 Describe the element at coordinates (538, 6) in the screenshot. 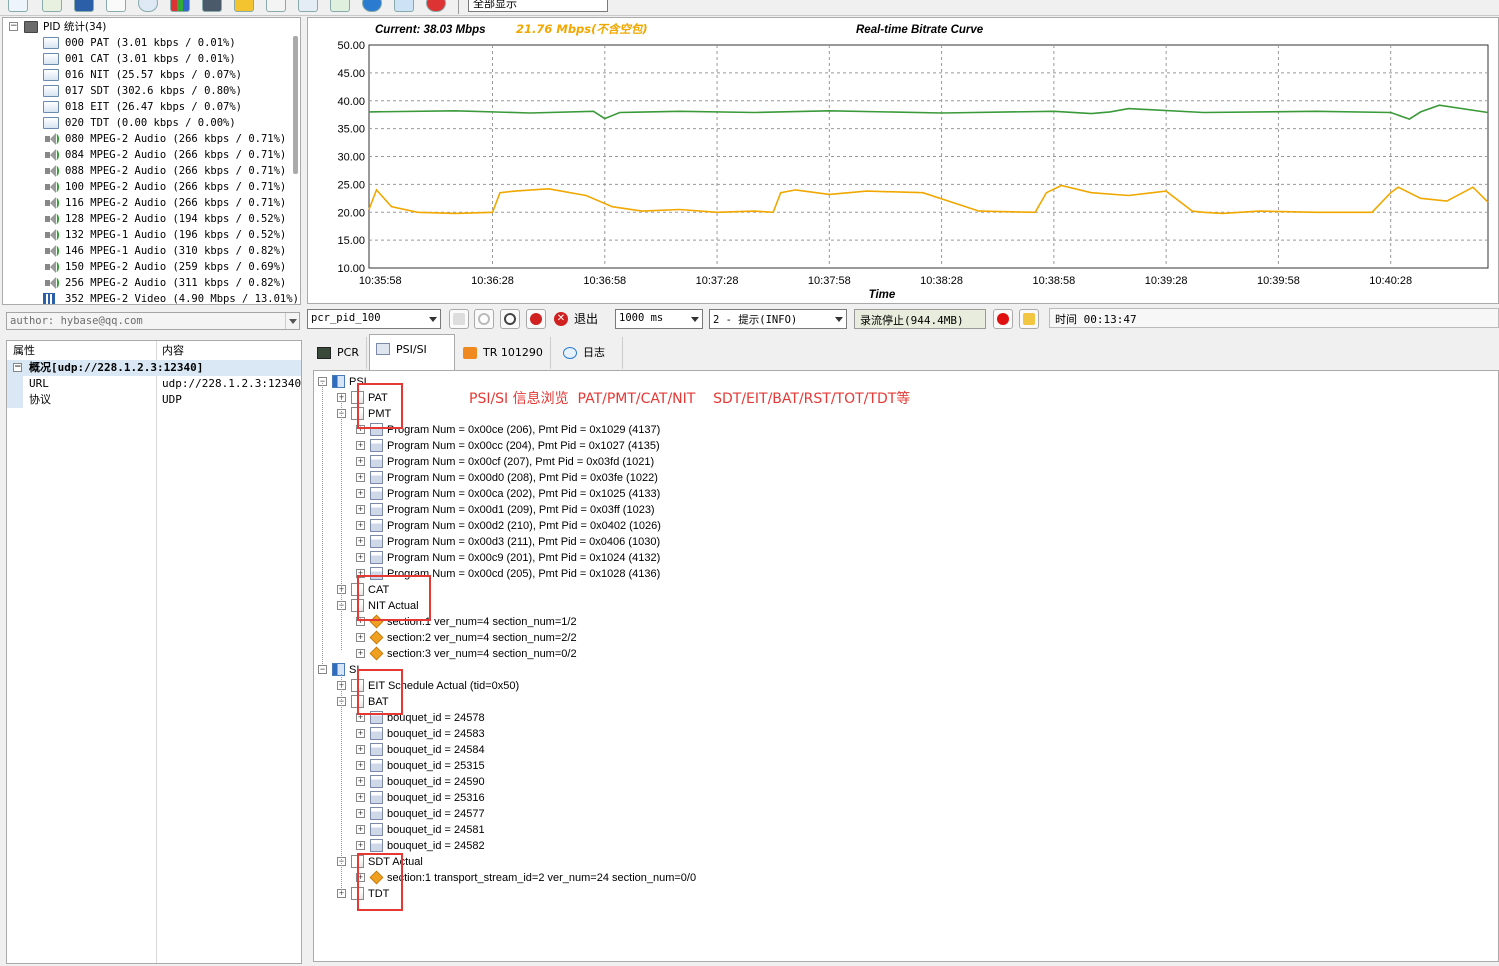

I see `filter-combo: 全部显示` at that location.